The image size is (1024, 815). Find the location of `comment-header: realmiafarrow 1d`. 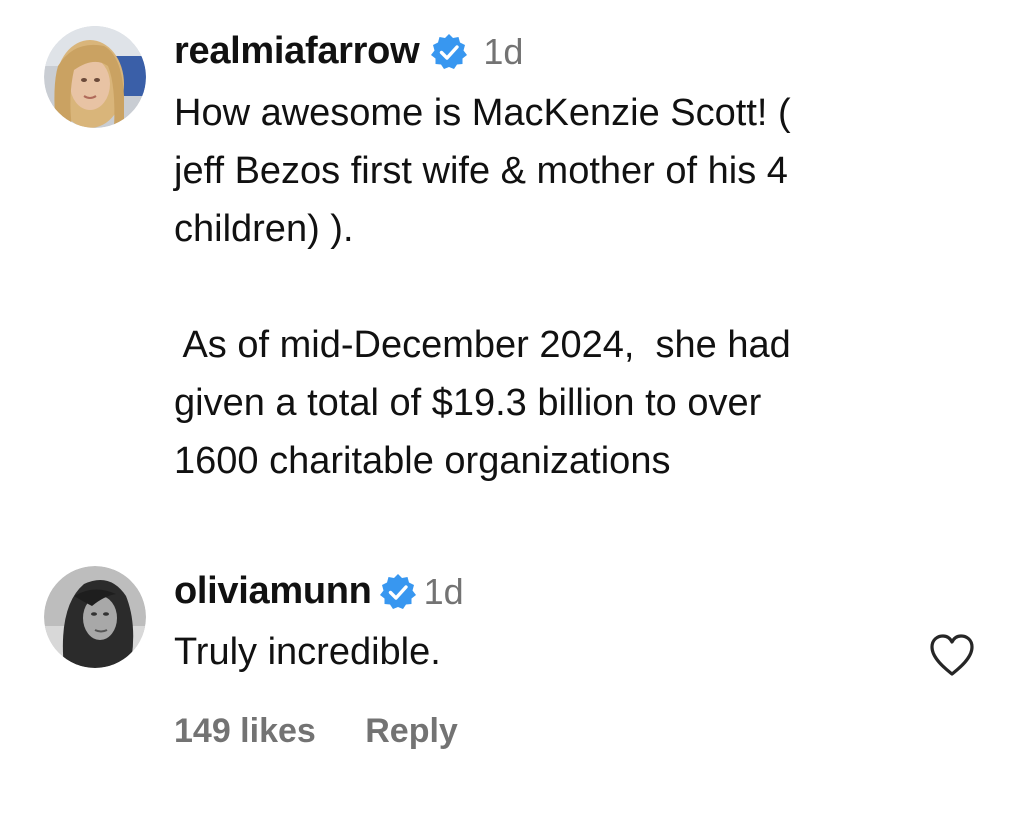

comment-header: realmiafarrow 1d is located at coordinates (348, 51).